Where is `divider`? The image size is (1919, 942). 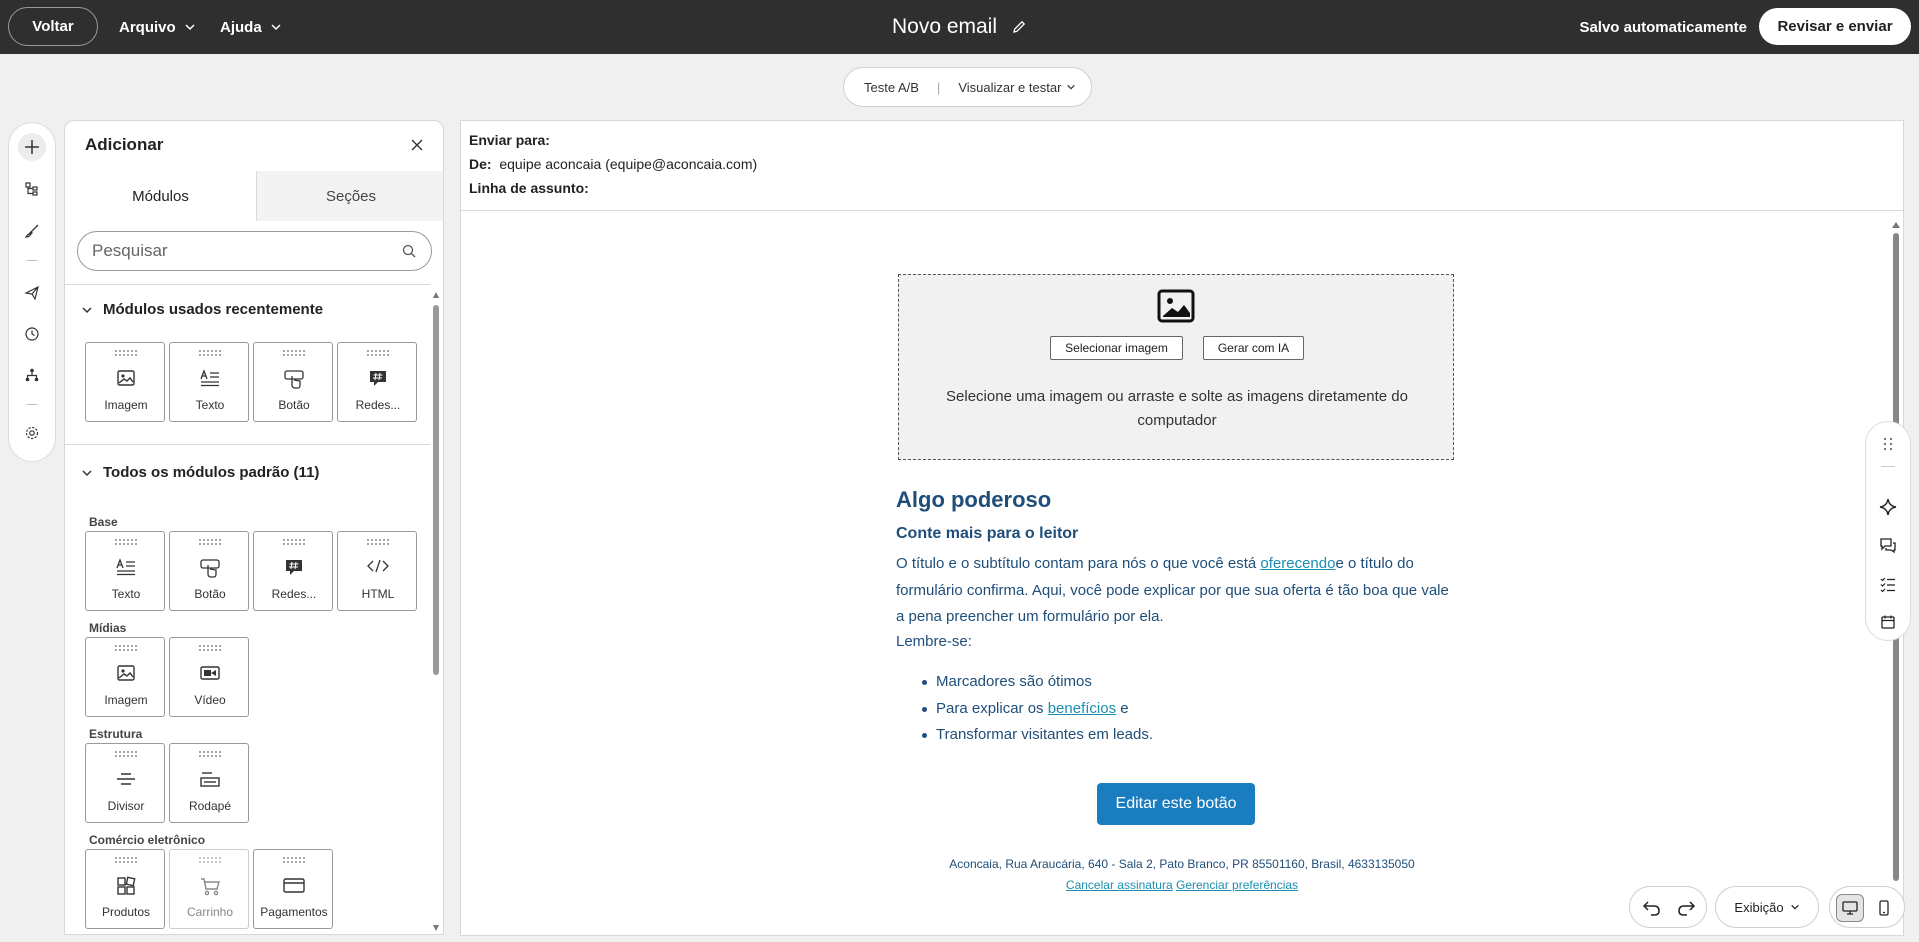 divider is located at coordinates (247, 444).